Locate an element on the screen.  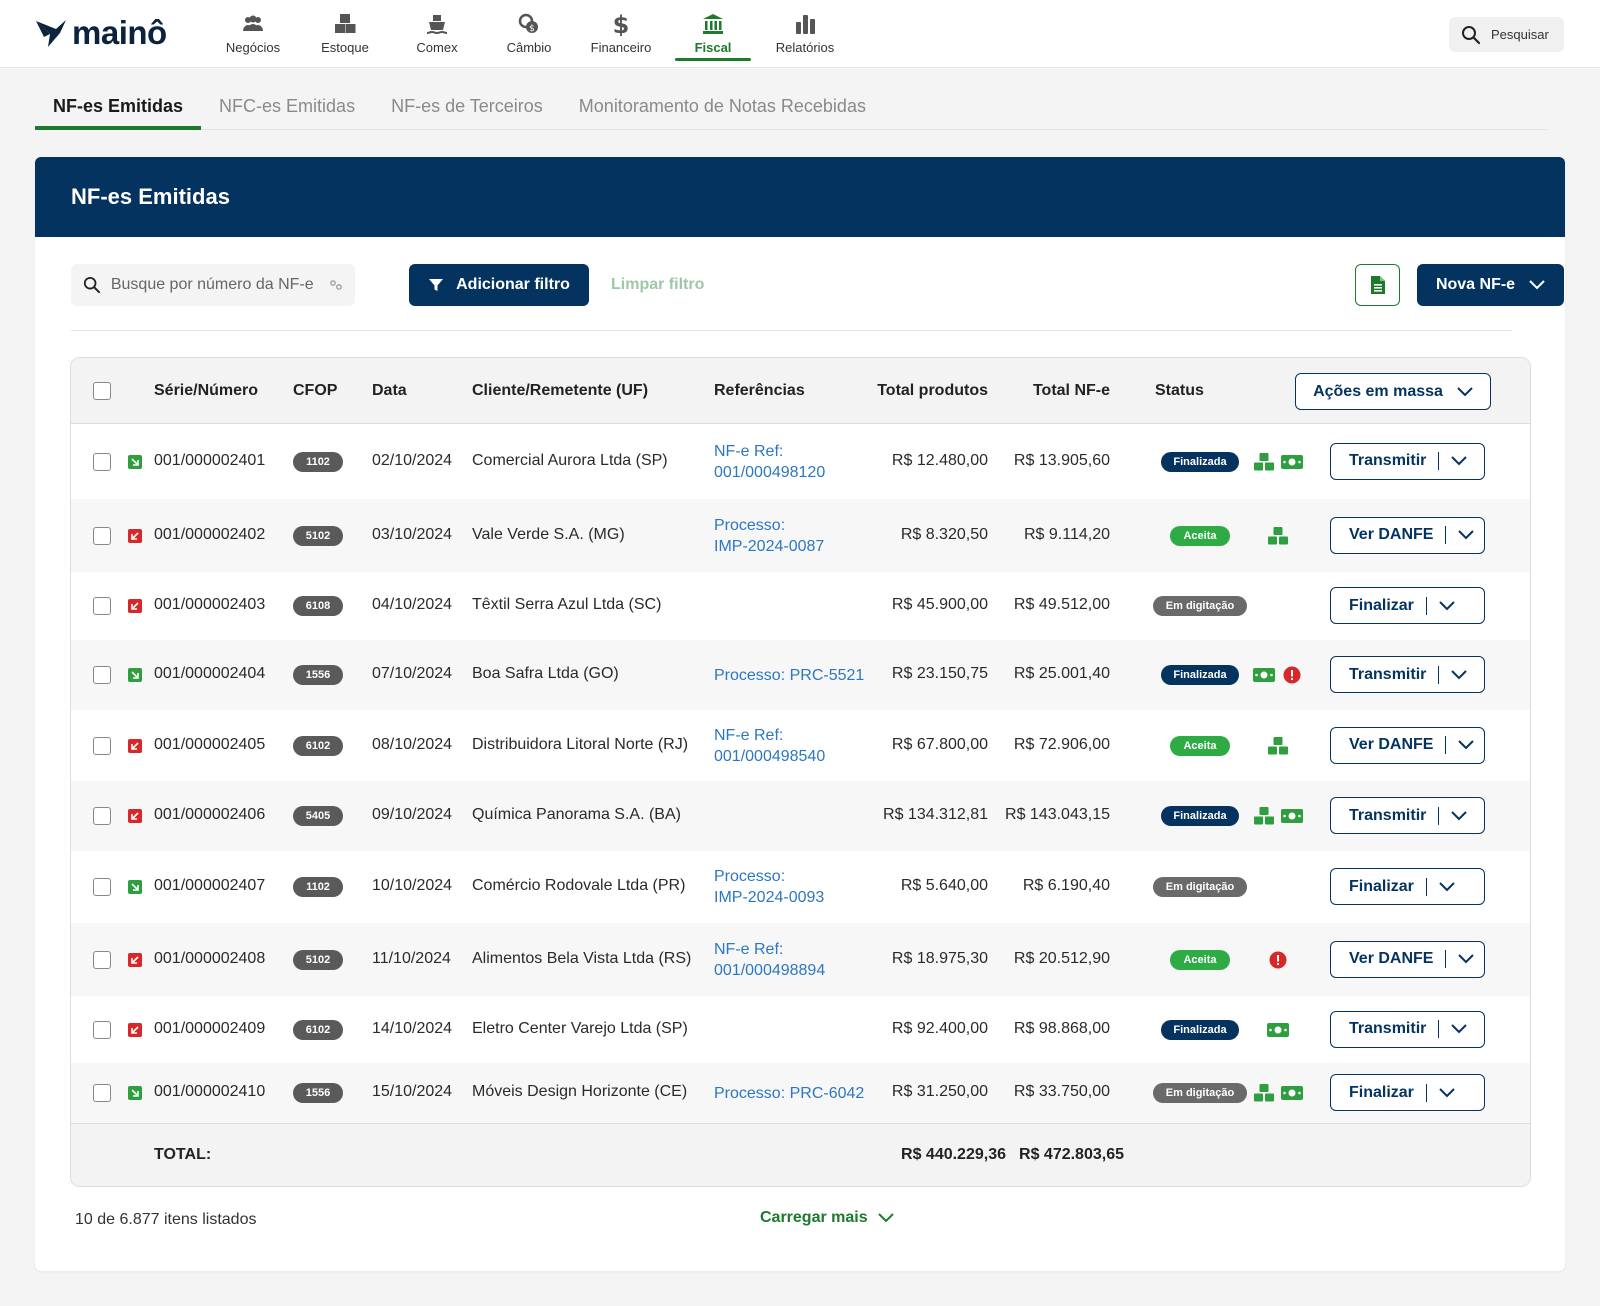
tab-monitoramento: Monitoramento de Notas Recebidas is located at coordinates (722, 107).